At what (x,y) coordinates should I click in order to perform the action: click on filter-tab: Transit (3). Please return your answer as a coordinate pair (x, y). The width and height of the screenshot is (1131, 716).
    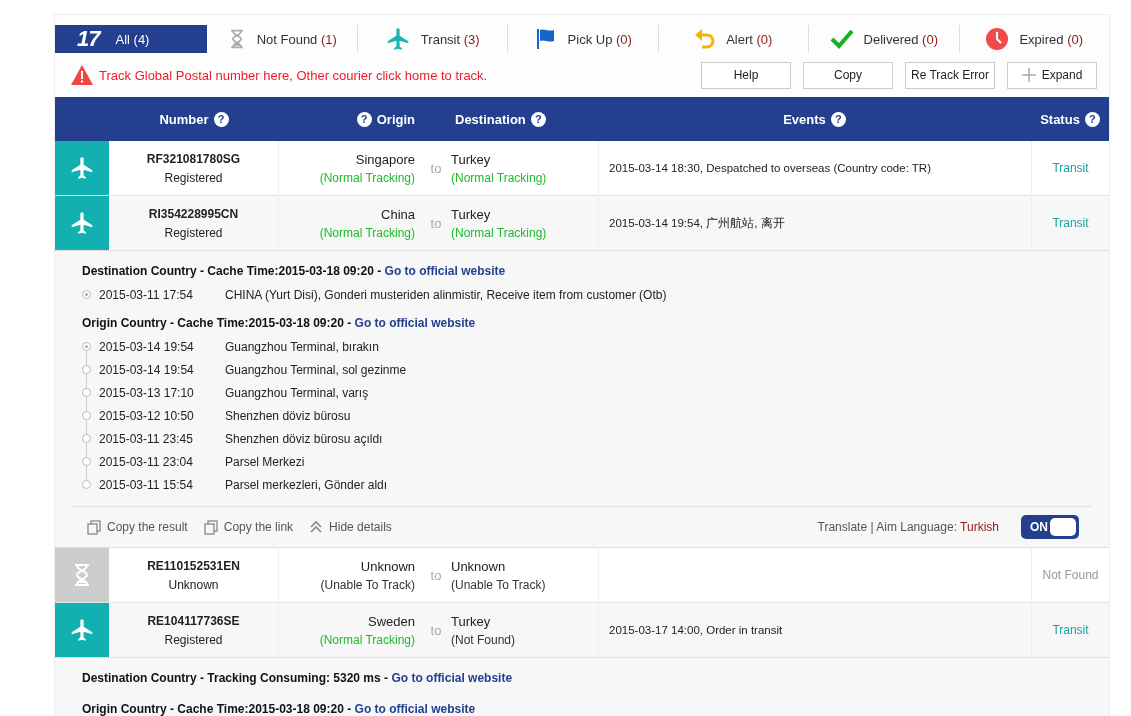
    Looking at the image, I should click on (432, 39).